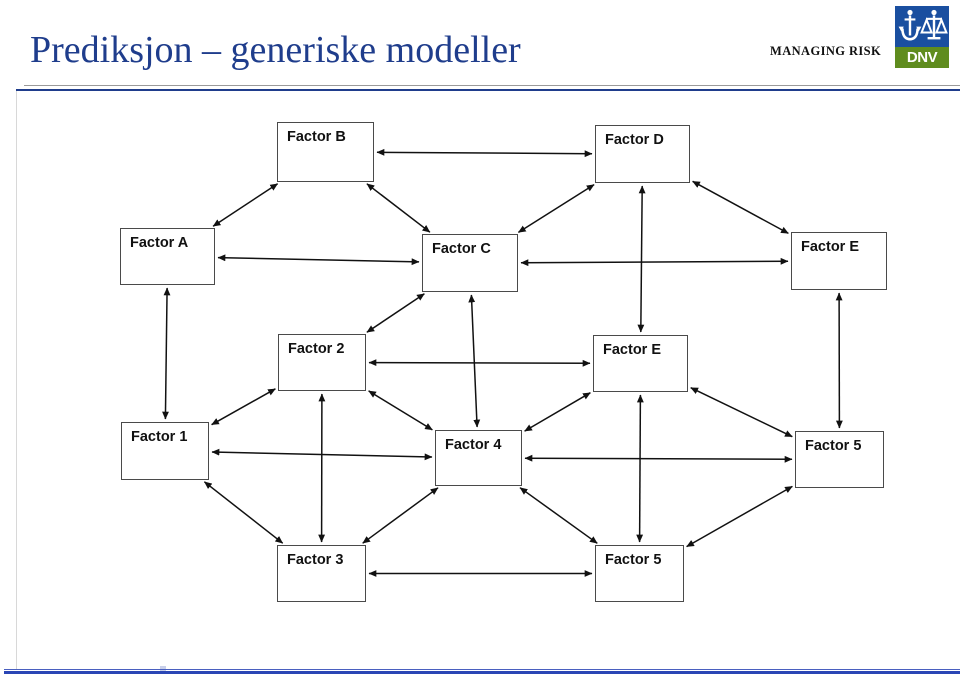  What do you see at coordinates (839, 261) in the screenshot?
I see `factor-node-e1: Factor E` at bounding box center [839, 261].